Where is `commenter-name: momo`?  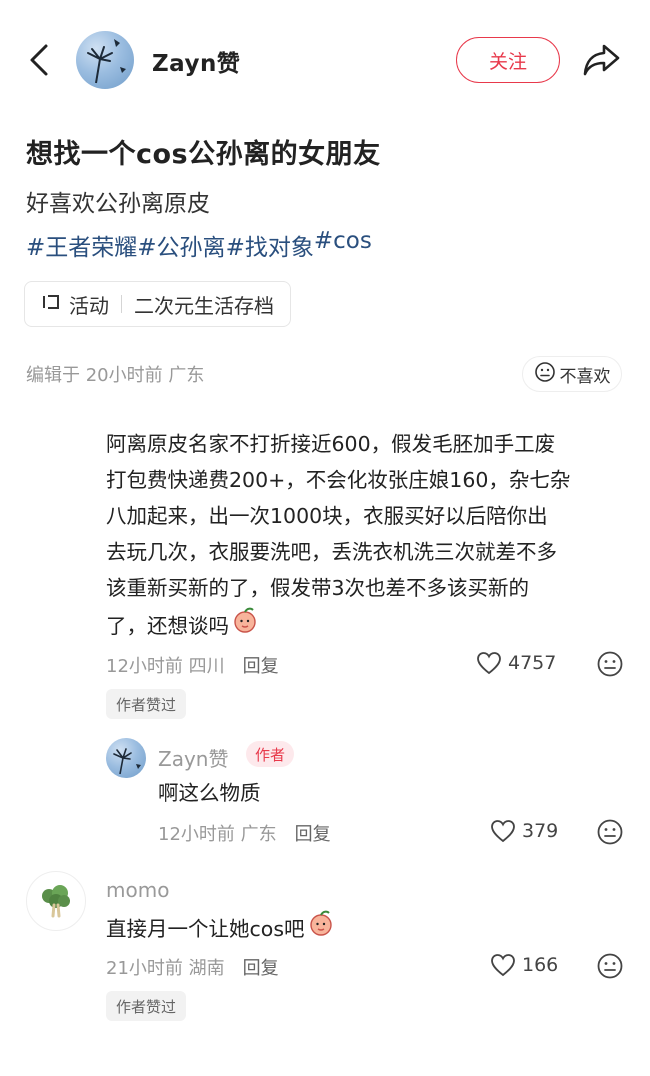
commenter-name: momo is located at coordinates (137, 890).